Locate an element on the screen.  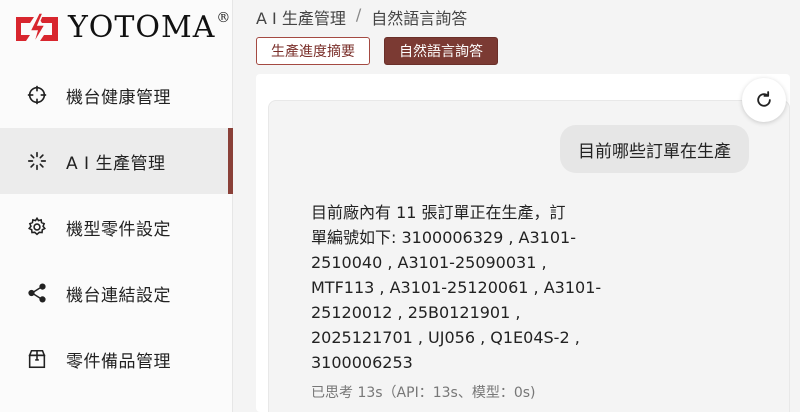
package-icon is located at coordinates (37, 359).